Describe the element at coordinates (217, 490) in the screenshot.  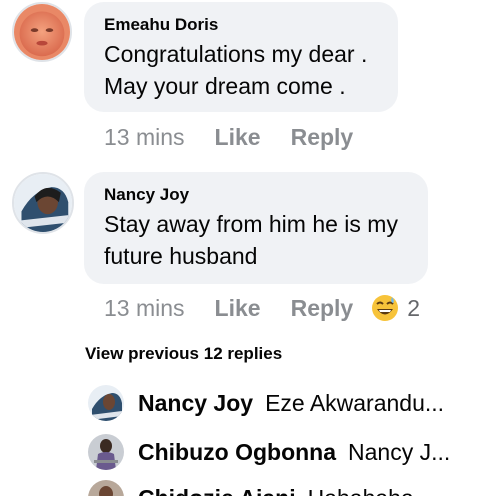
I see `reply-author: Chidozie Ajani` at that location.